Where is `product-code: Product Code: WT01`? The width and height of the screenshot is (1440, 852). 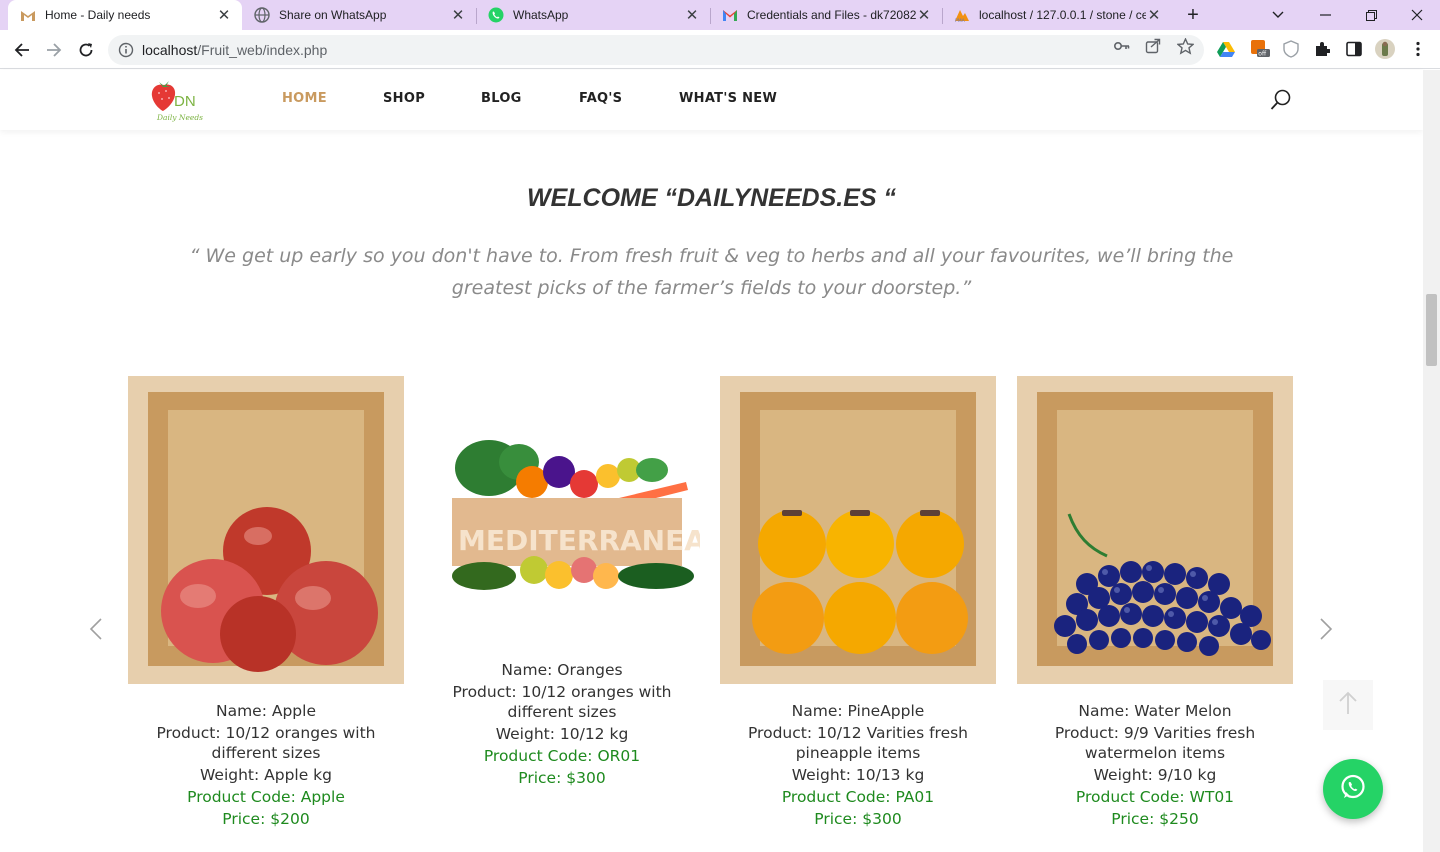 product-code: Product Code: WT01 is located at coordinates (1155, 797).